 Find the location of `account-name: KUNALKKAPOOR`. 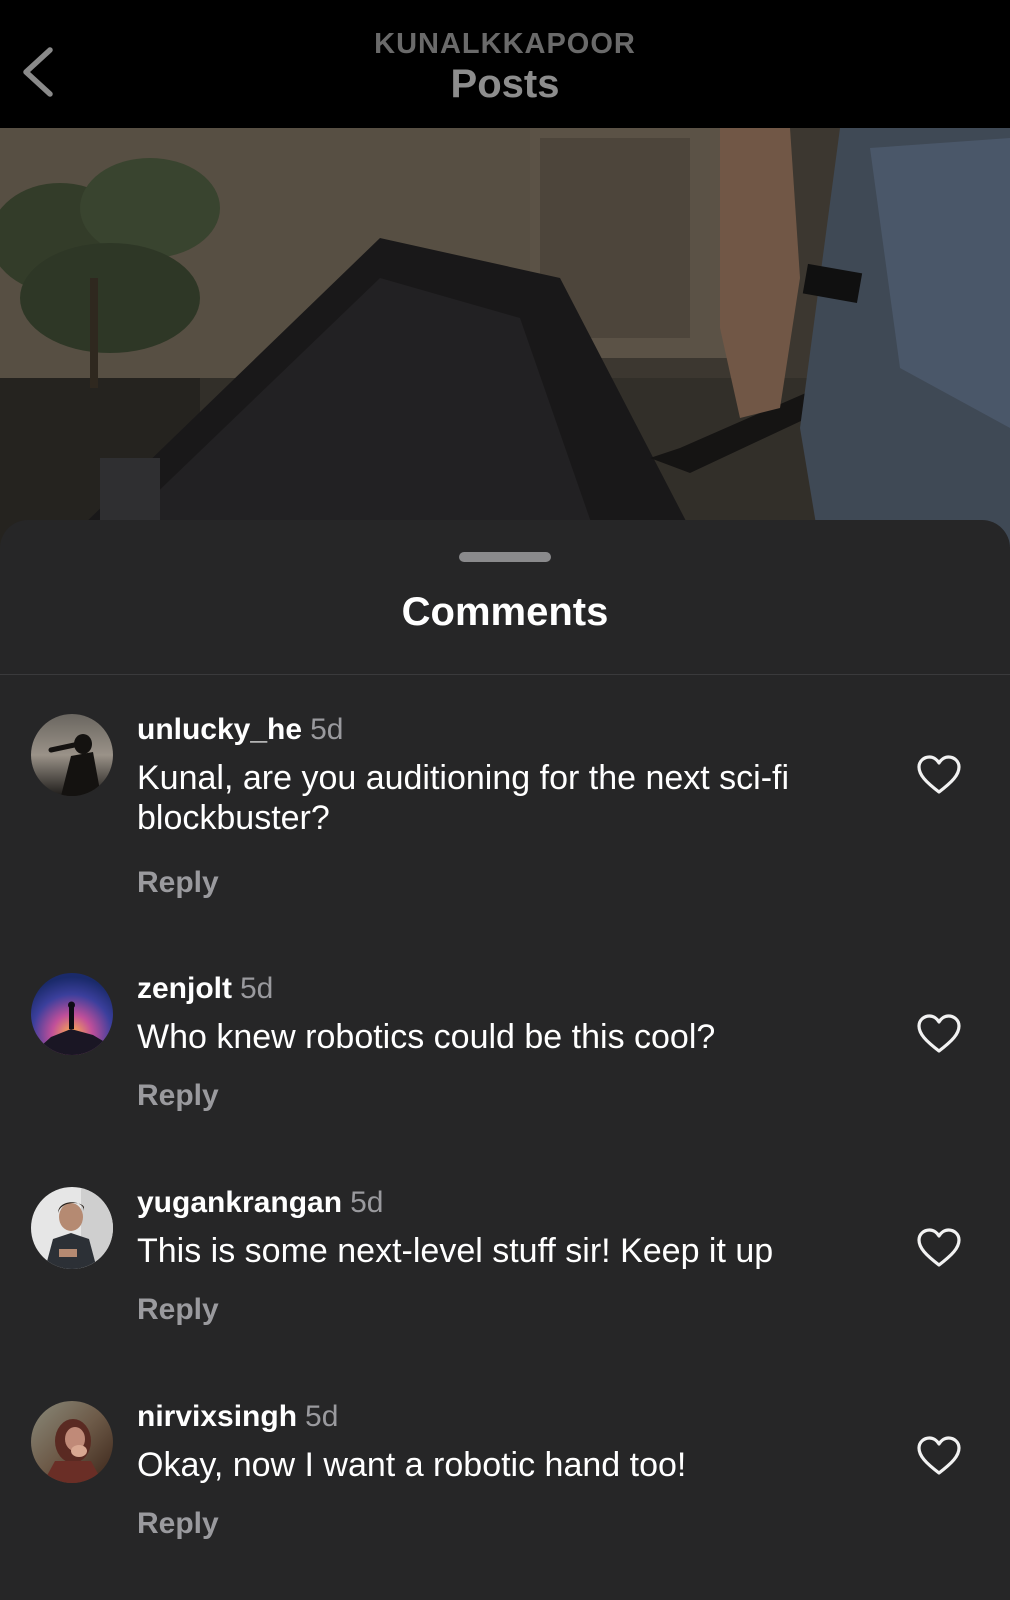

account-name: KUNALKKAPOOR is located at coordinates (505, 44).